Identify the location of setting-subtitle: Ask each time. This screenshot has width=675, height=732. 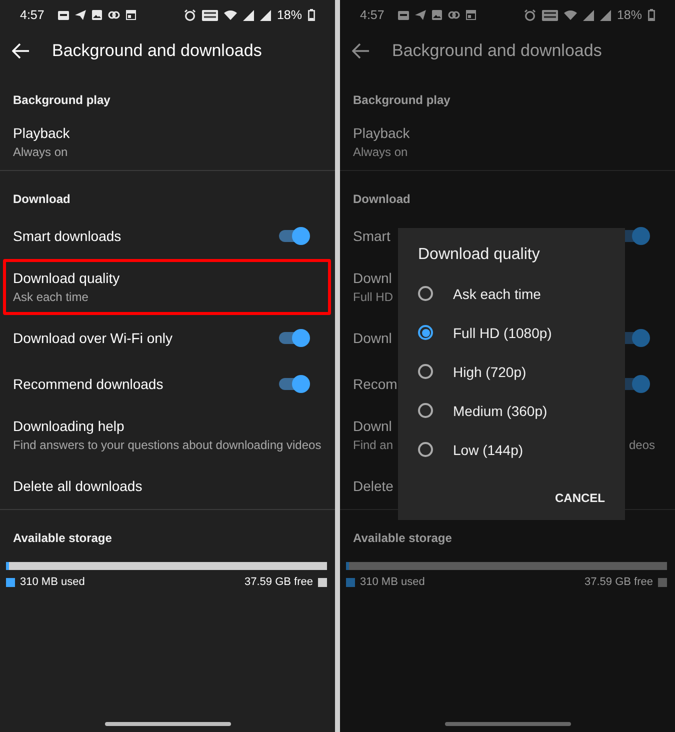
(50, 297).